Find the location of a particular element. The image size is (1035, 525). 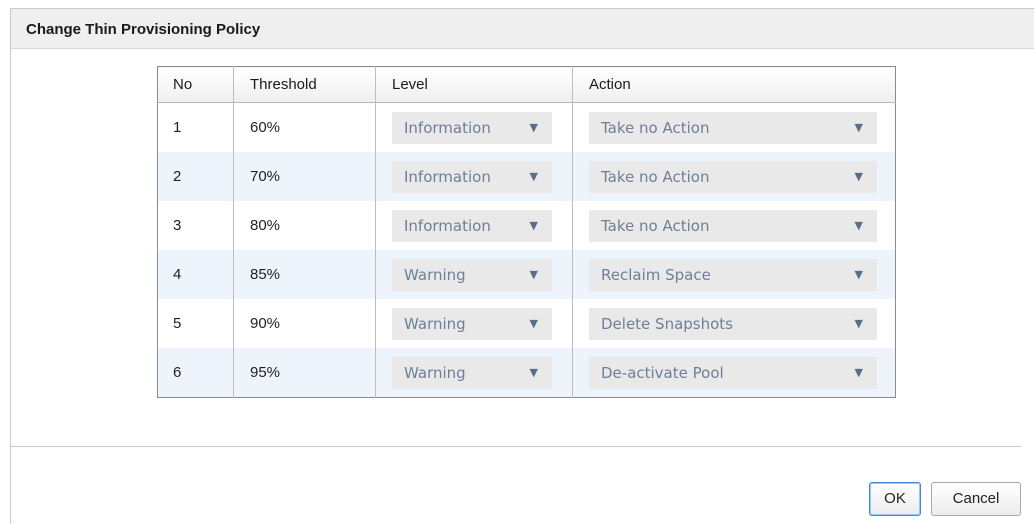

table-row: 3 80% Information ▼ Take no Action ▼ is located at coordinates (526, 225).